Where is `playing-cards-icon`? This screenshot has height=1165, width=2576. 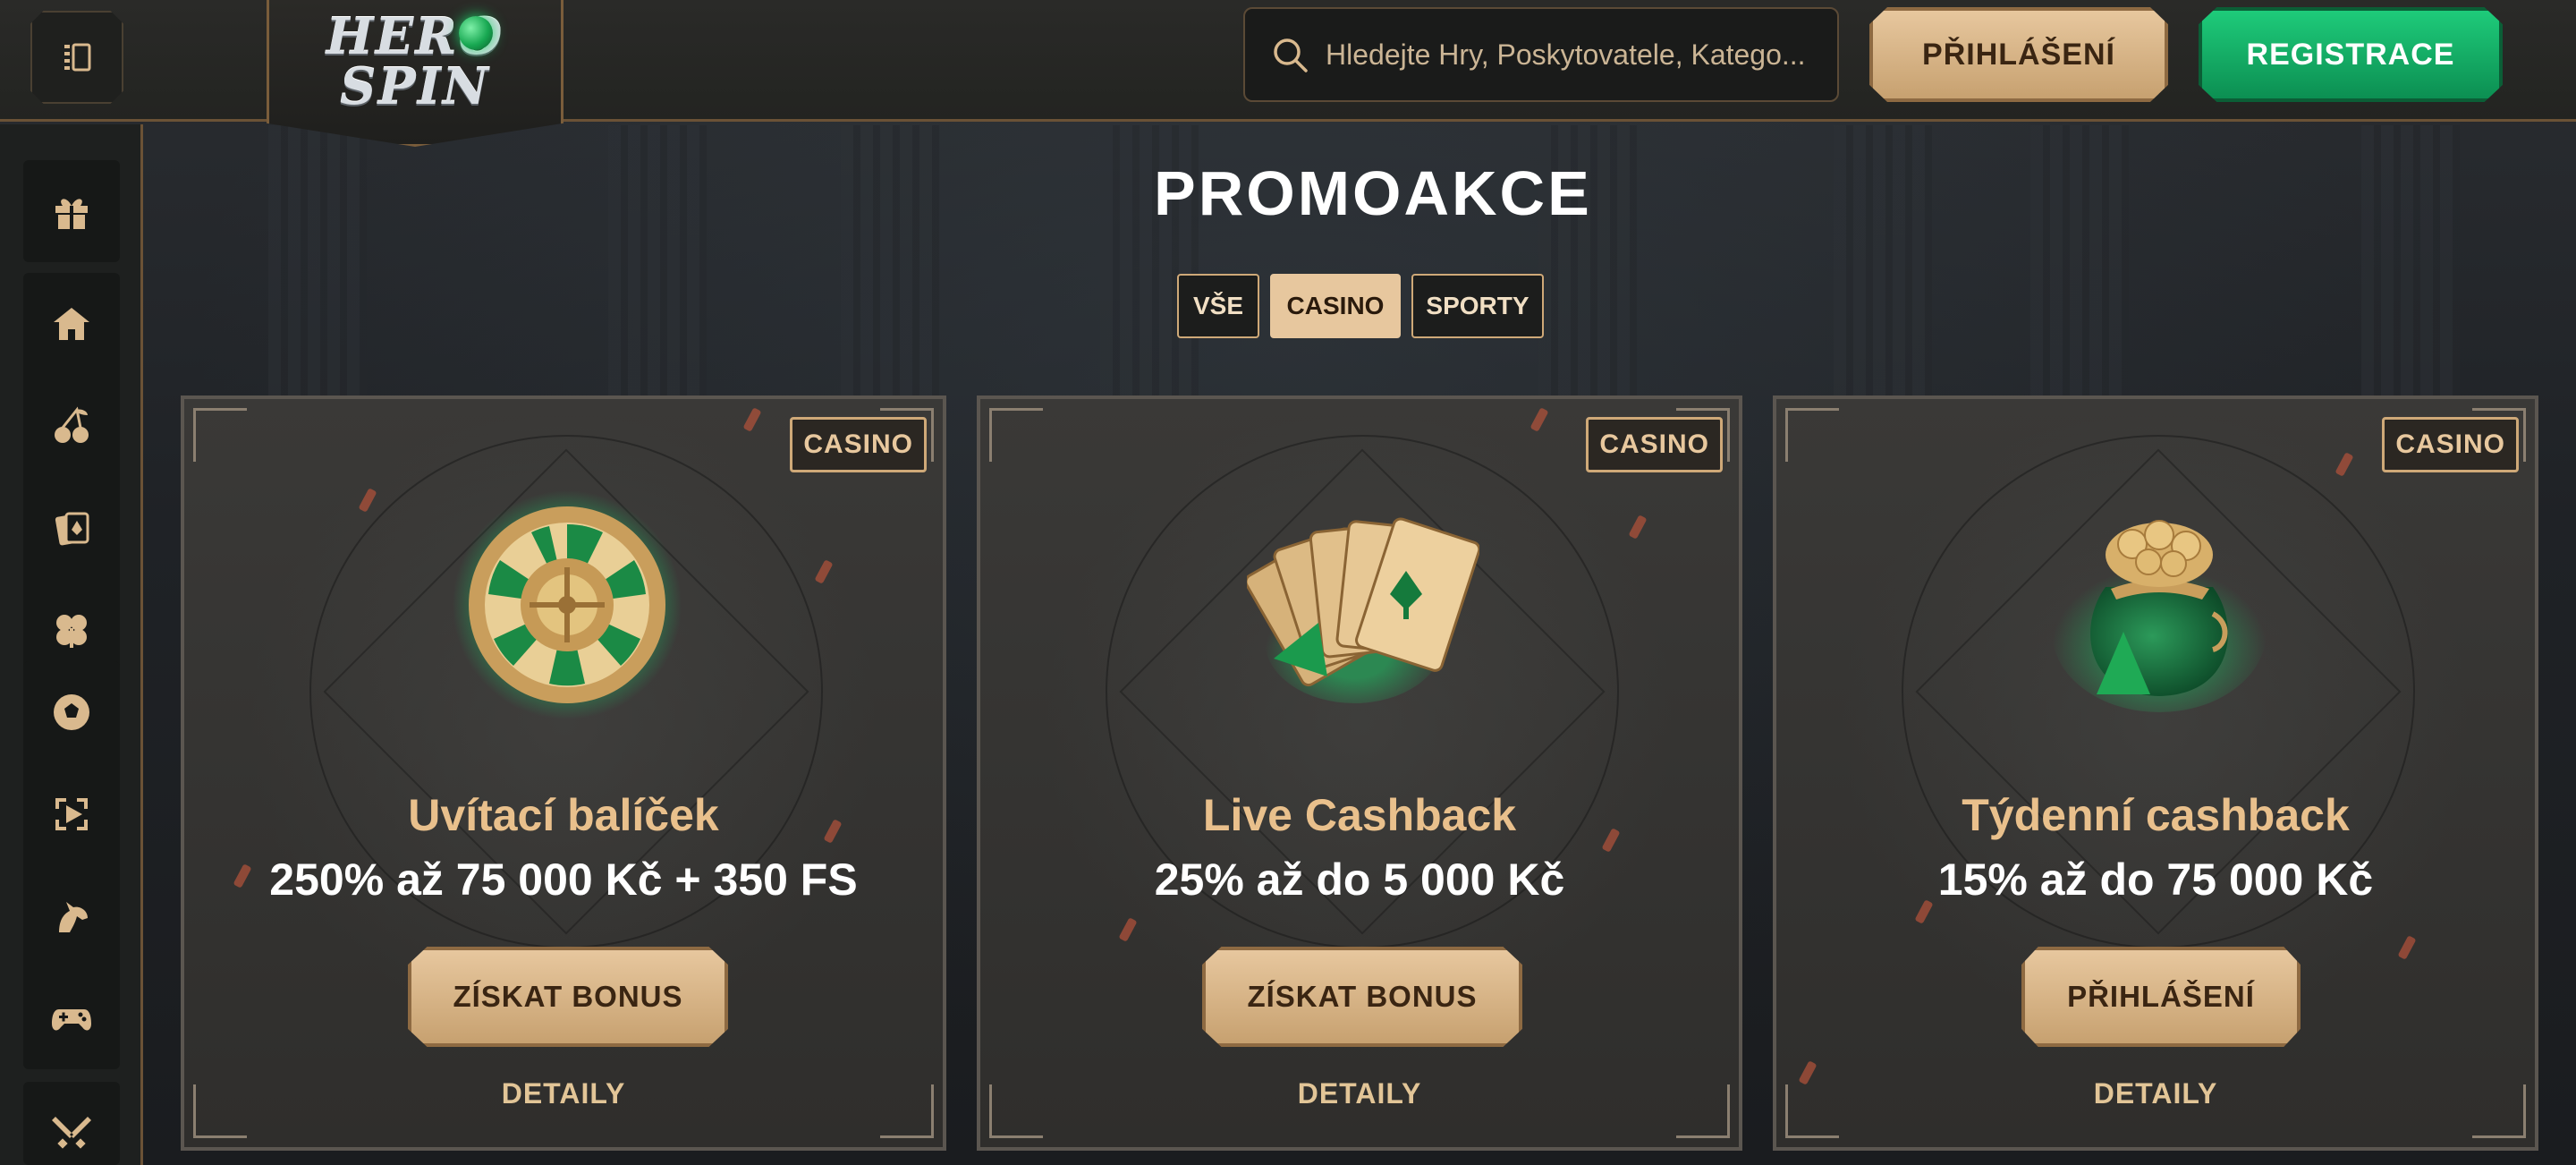
playing-cards-icon is located at coordinates (1363, 610).